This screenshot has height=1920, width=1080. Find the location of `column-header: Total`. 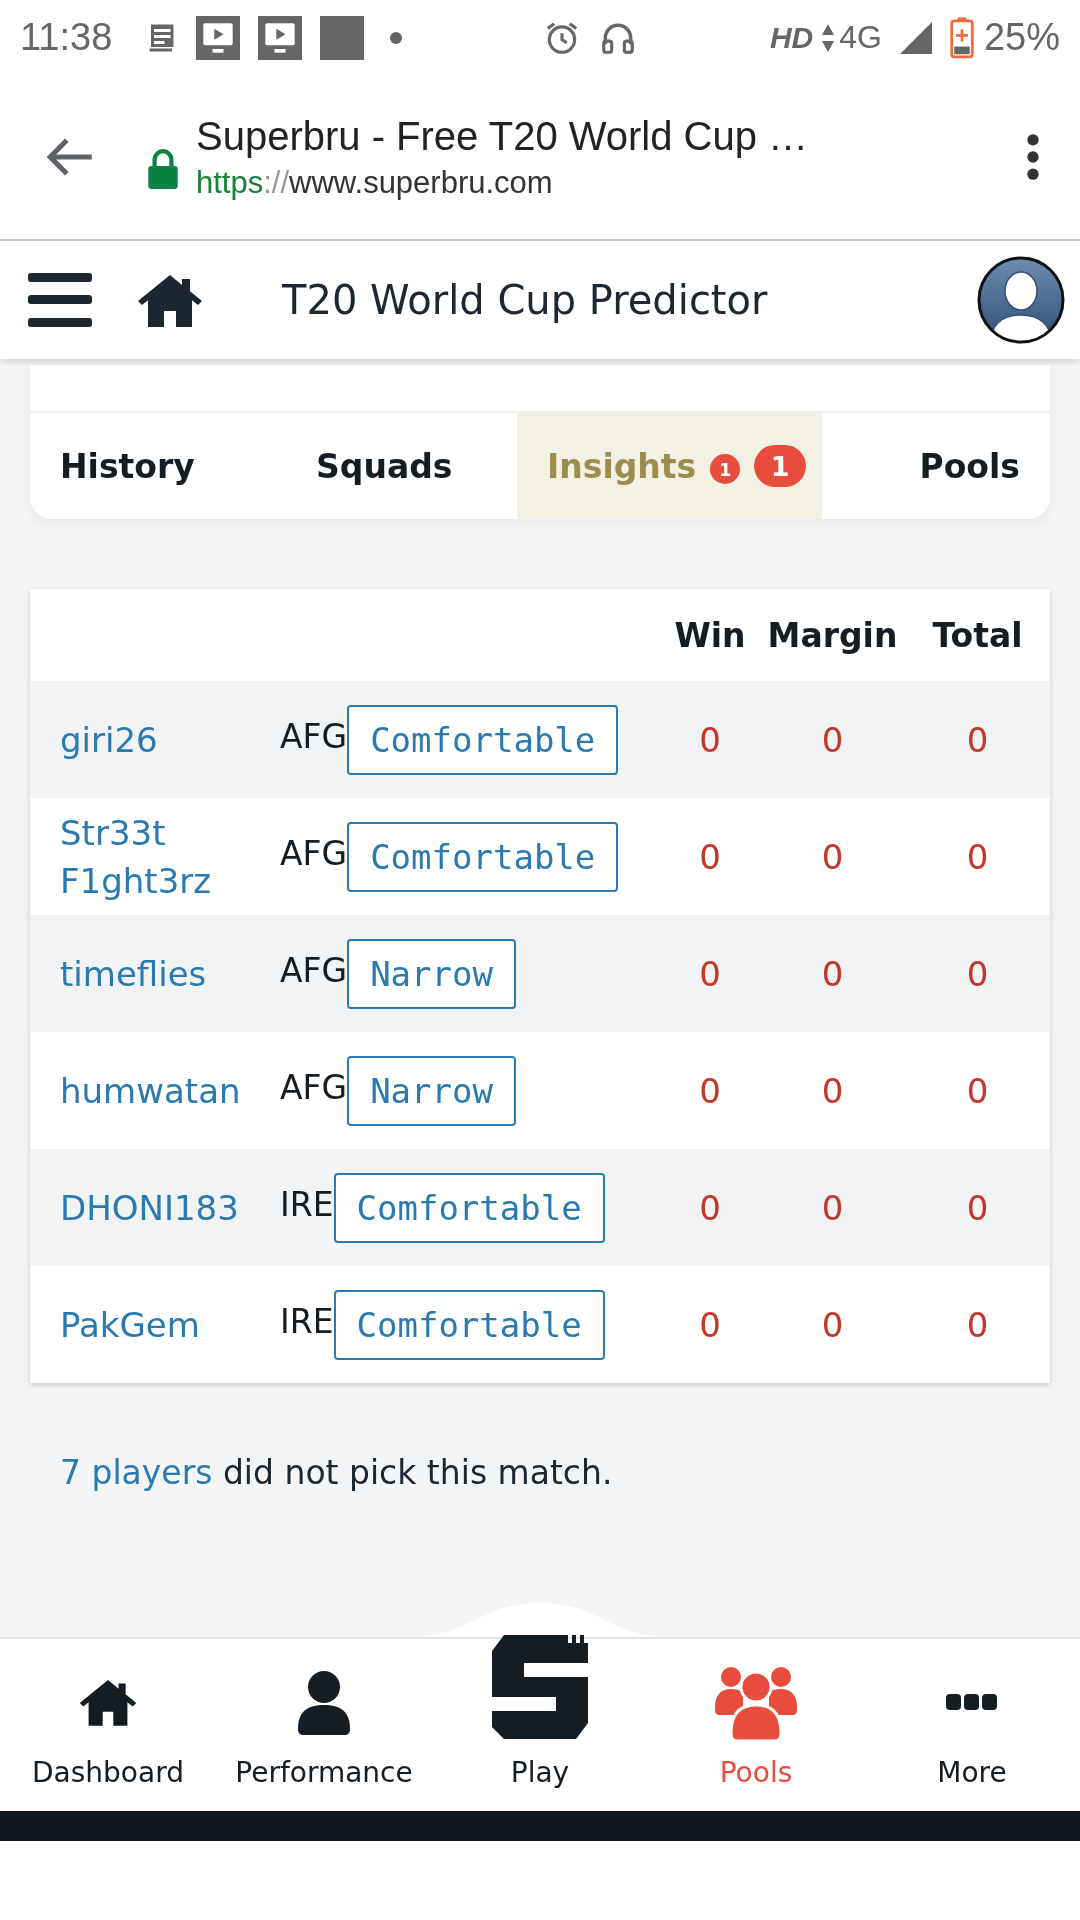

column-header: Total is located at coordinates (977, 635).